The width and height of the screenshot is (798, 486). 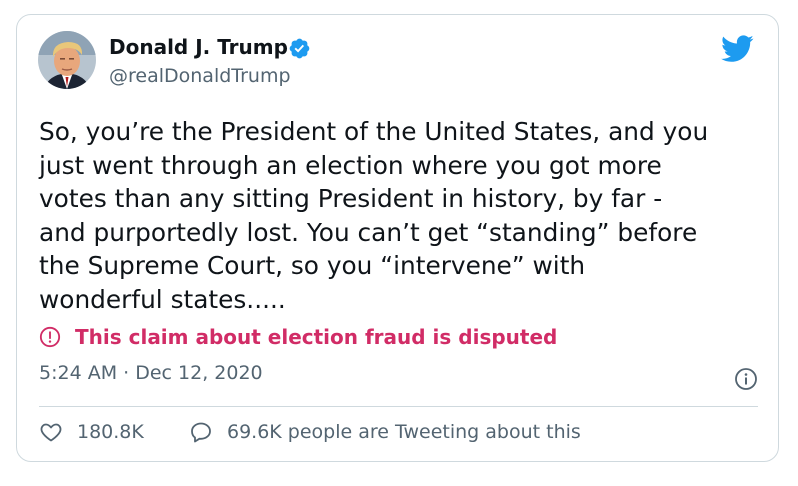 What do you see at coordinates (51, 432) in the screenshot?
I see `heart-icon` at bounding box center [51, 432].